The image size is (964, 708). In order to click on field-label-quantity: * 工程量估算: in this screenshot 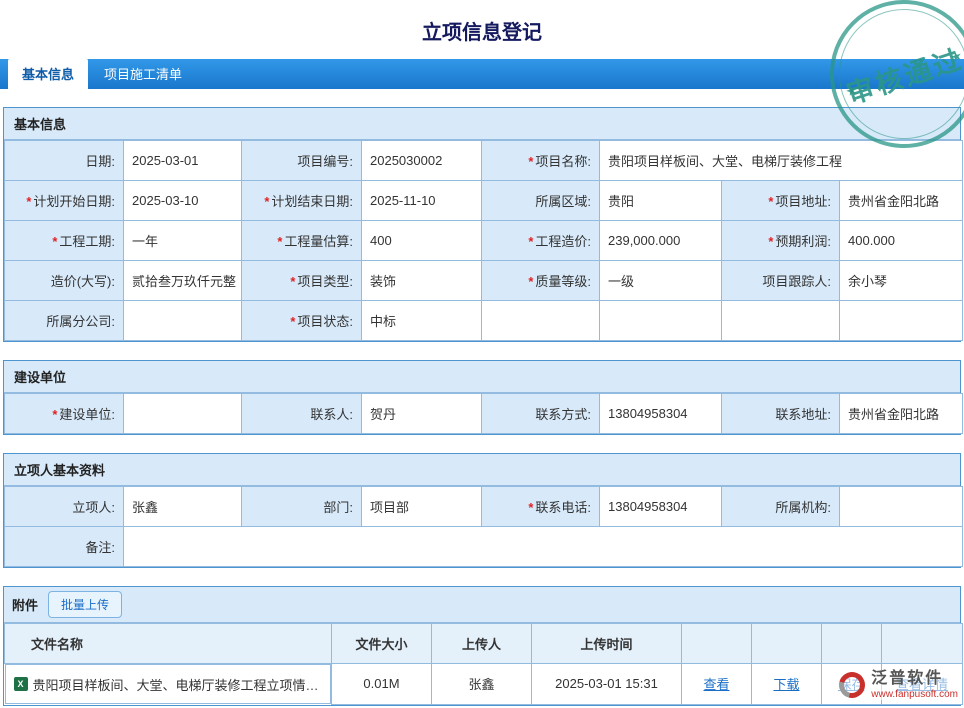, I will do `click(301, 240)`.